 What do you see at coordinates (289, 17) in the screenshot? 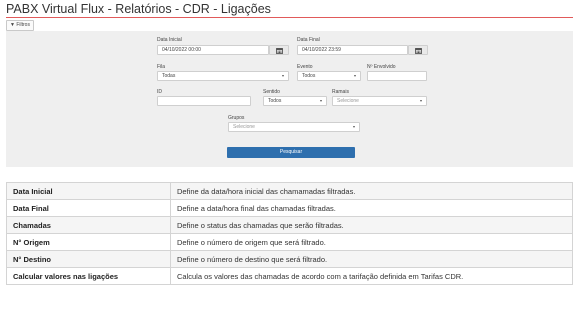
I see `title-divider` at bounding box center [289, 17].